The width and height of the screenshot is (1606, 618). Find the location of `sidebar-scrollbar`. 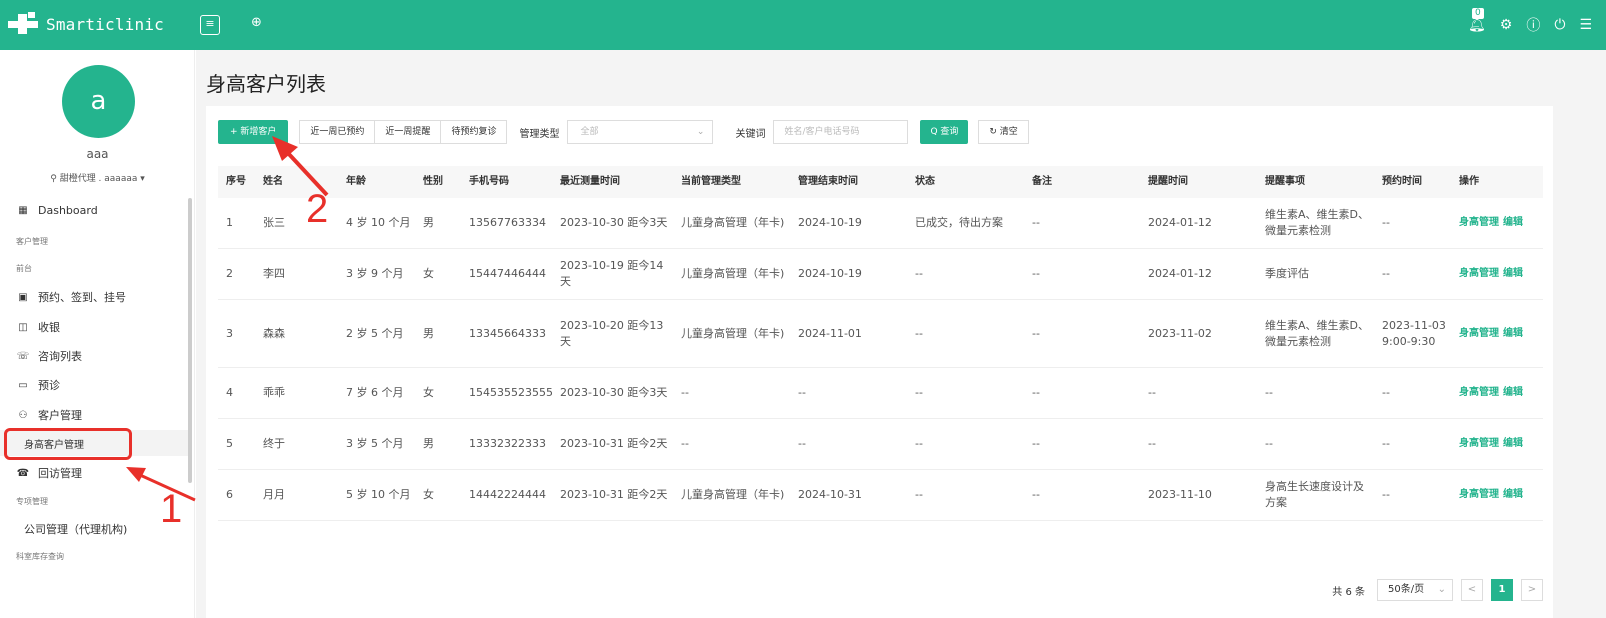

sidebar-scrollbar is located at coordinates (190, 340).